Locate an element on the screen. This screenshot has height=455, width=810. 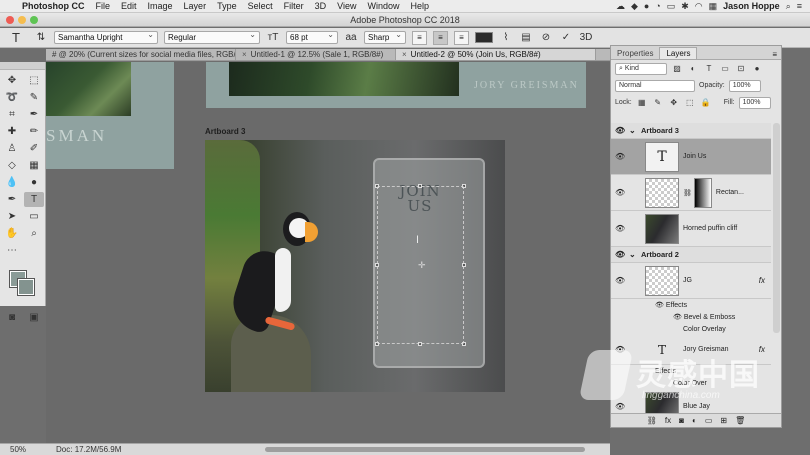
stamp-tool-icon: ♙ is located at coordinates (12, 148).